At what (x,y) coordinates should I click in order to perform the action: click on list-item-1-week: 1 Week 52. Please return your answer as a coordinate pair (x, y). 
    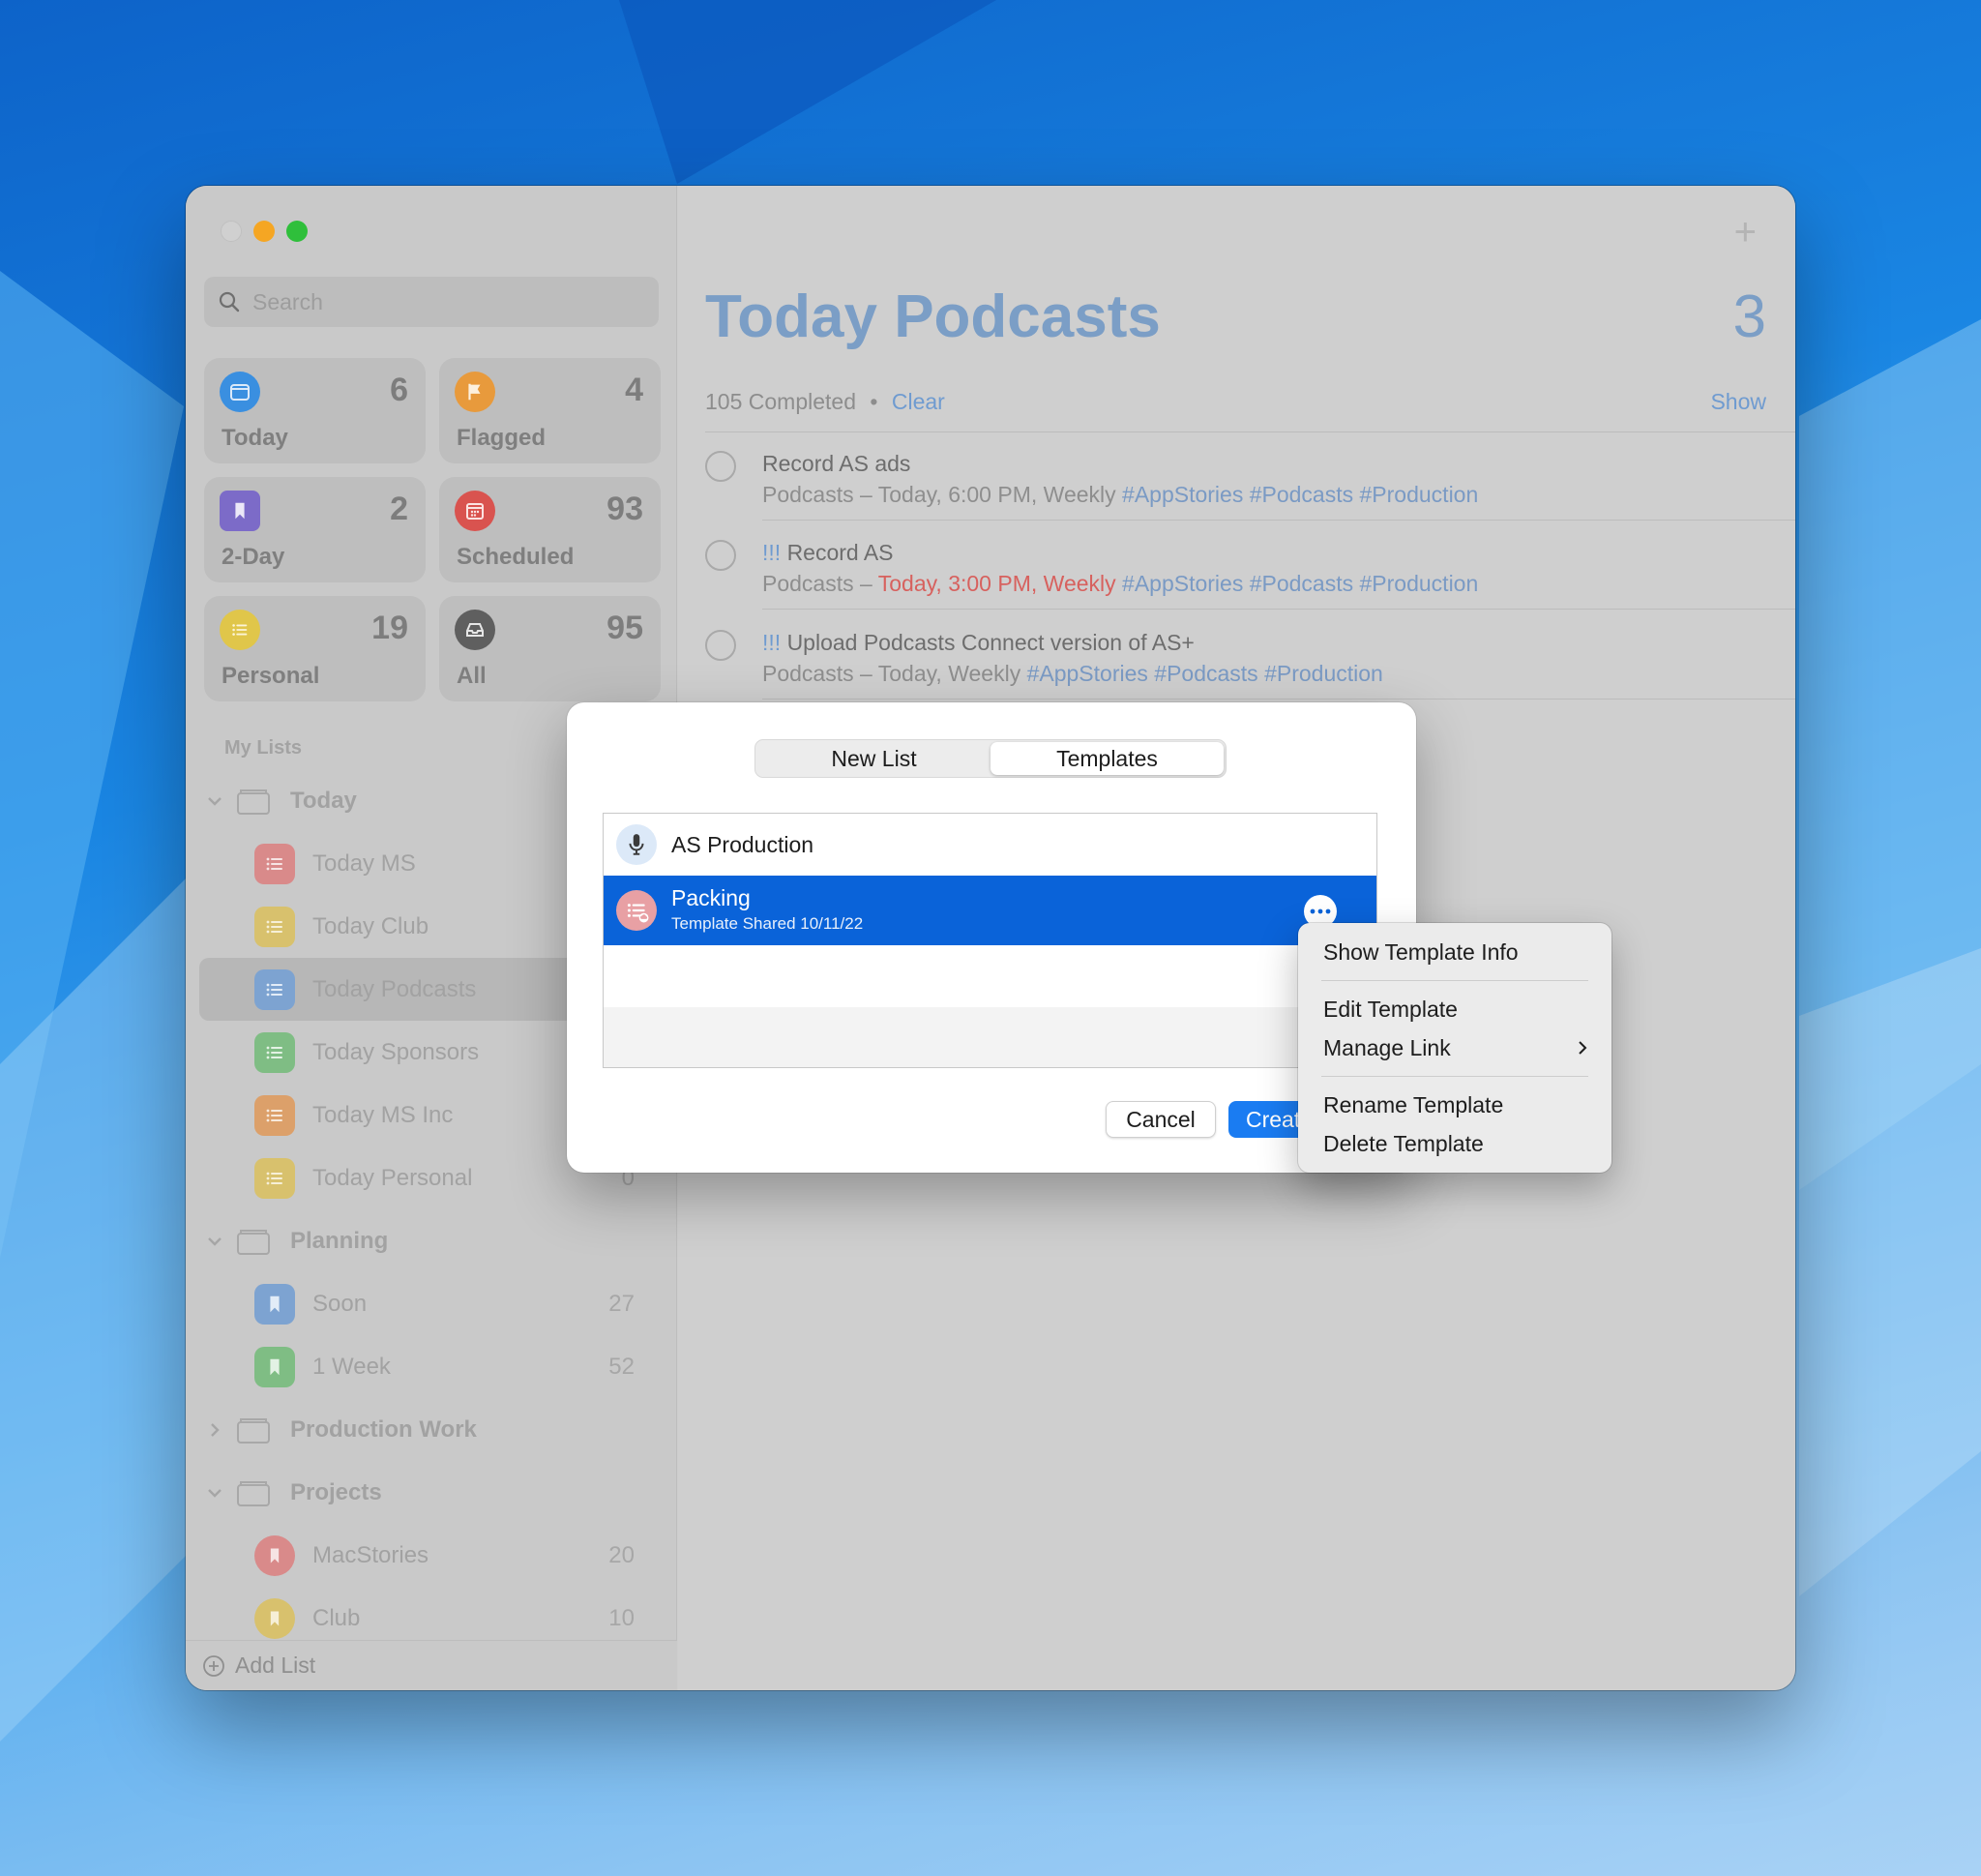
    Looking at the image, I should click on (431, 1366).